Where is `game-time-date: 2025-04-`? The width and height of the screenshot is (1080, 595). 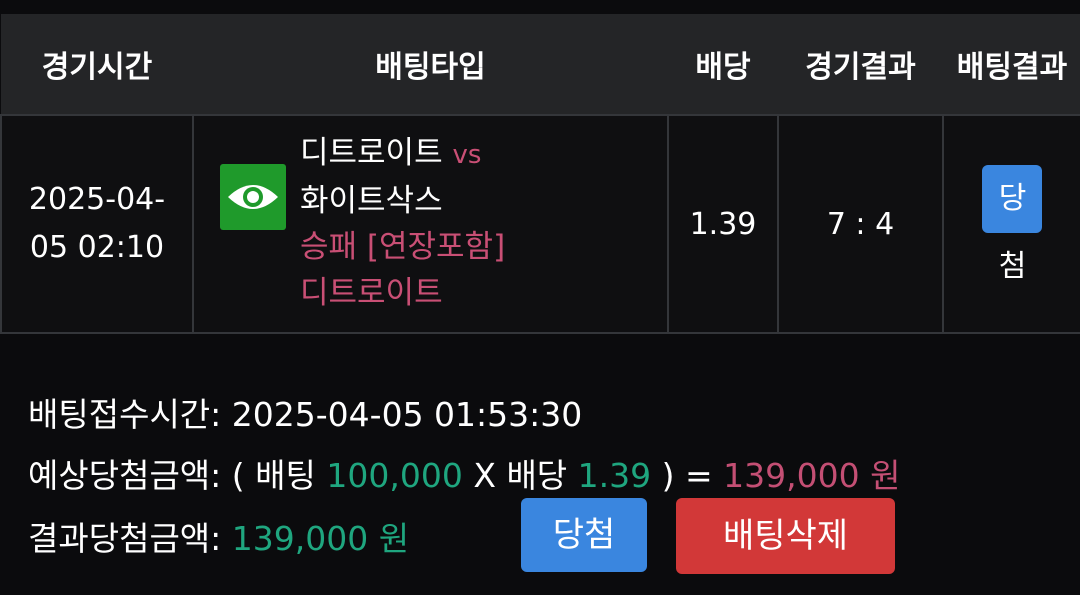 game-time-date: 2025-04- is located at coordinates (97, 199).